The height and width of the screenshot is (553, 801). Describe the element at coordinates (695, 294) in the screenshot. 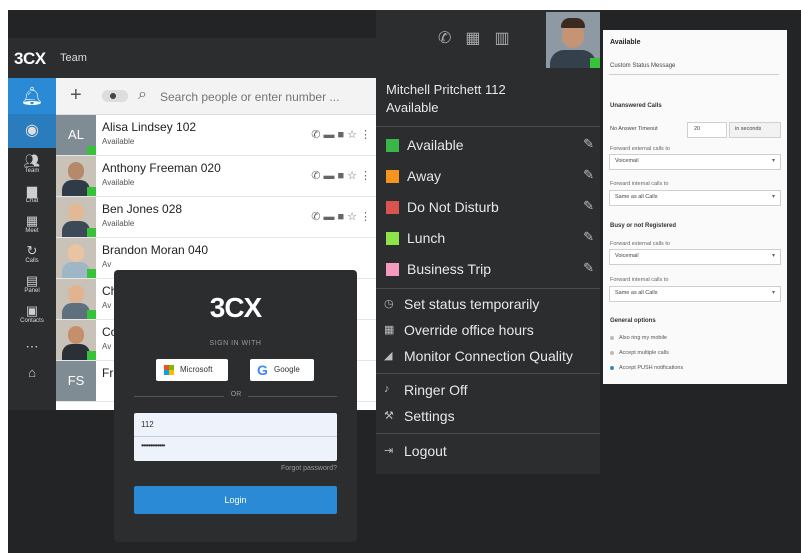

I see `busy-internal-select: Same as all Calls ▾` at that location.